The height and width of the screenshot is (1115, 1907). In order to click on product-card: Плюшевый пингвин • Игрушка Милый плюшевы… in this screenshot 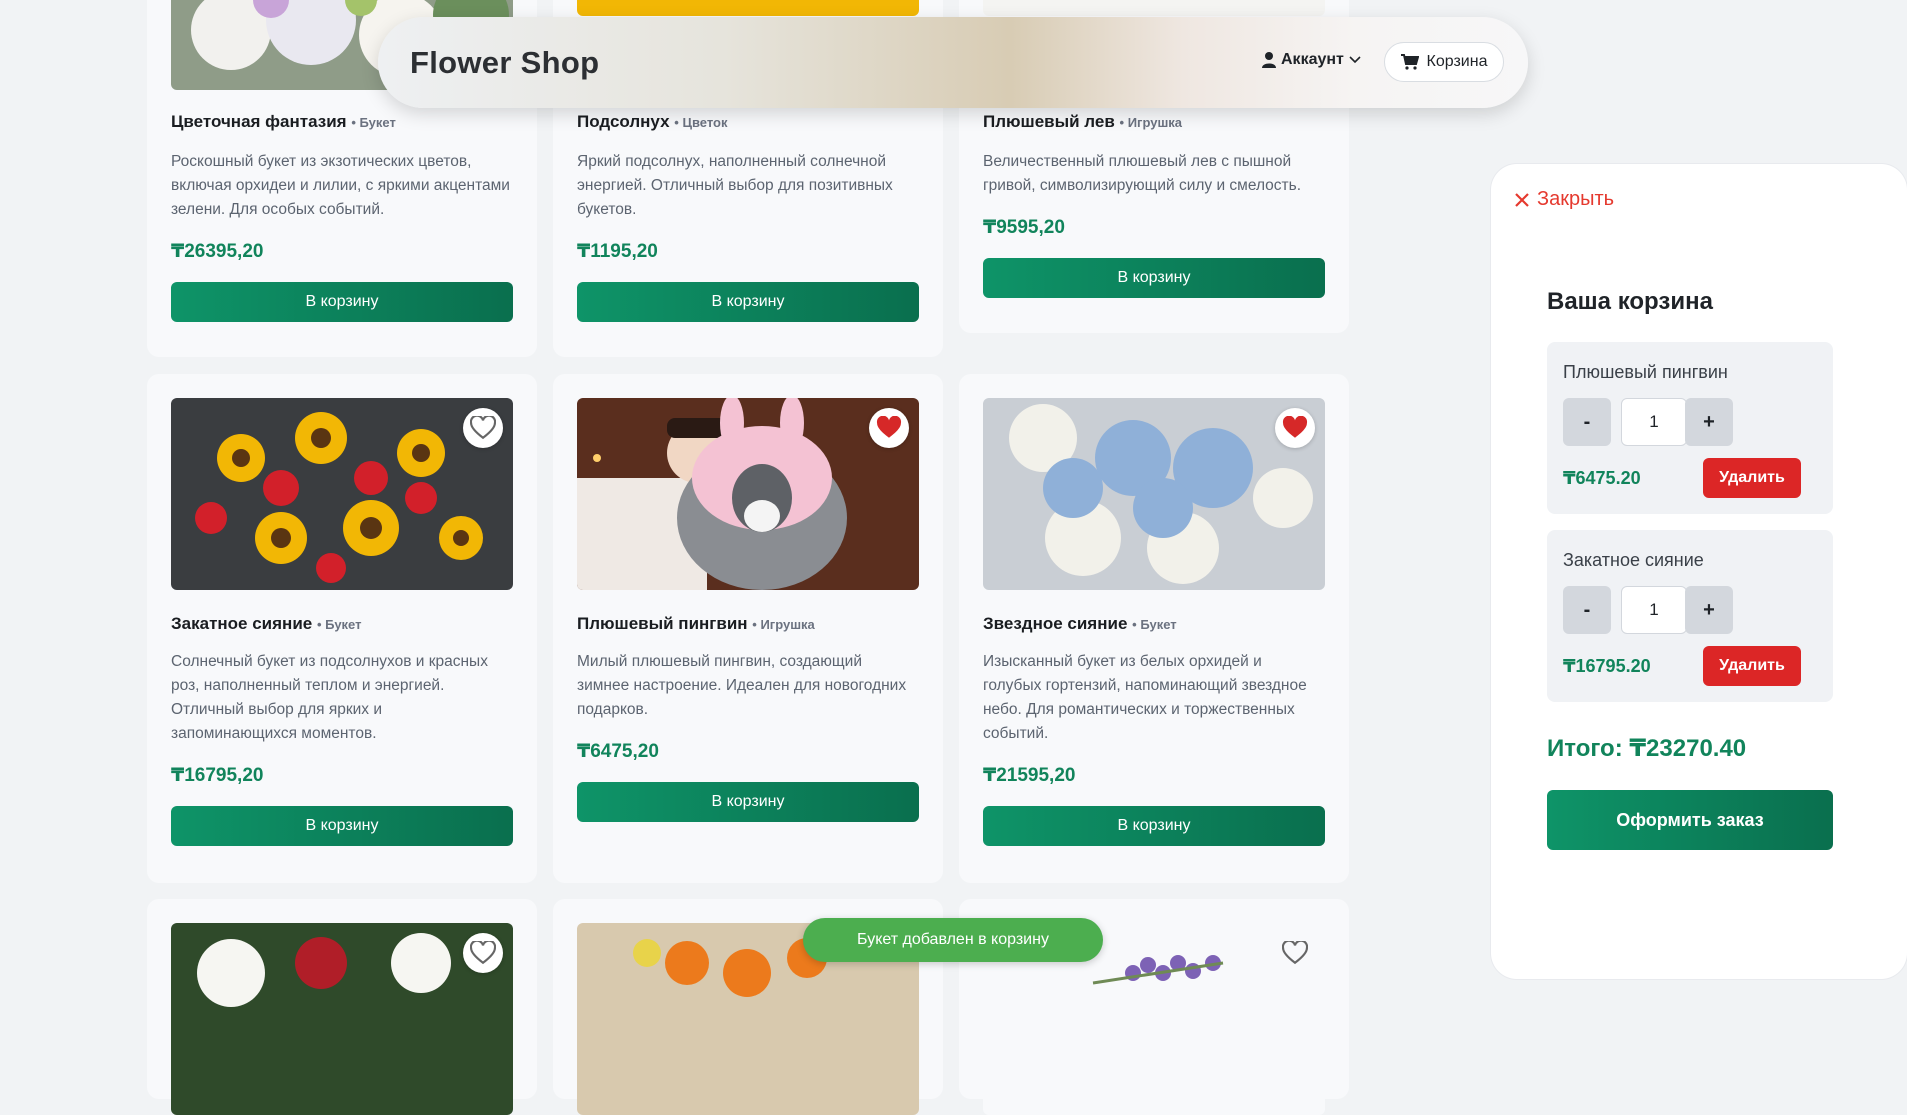, I will do `click(748, 628)`.